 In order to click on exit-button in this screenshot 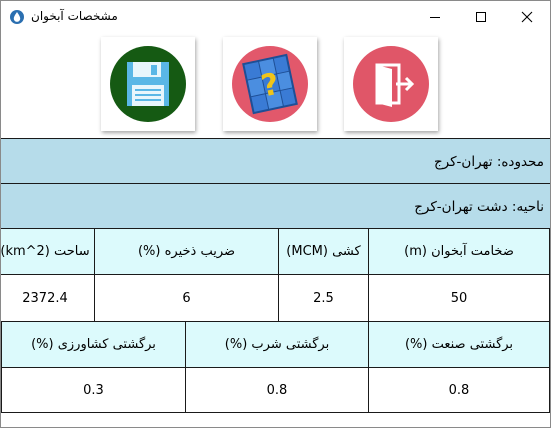, I will do `click(391, 84)`.